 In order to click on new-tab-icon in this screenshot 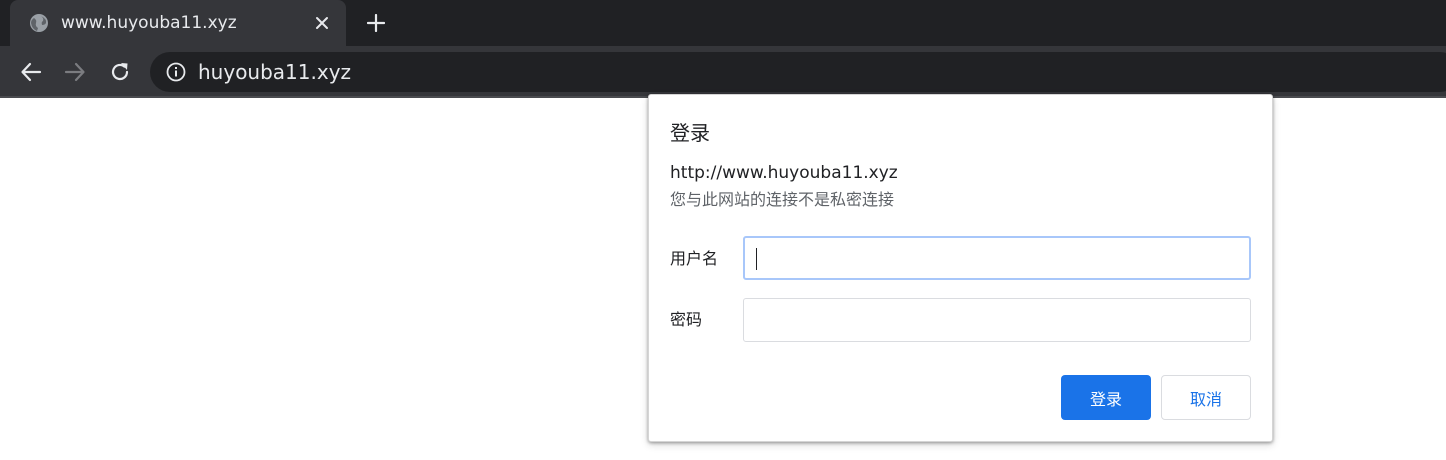, I will do `click(376, 23)`.